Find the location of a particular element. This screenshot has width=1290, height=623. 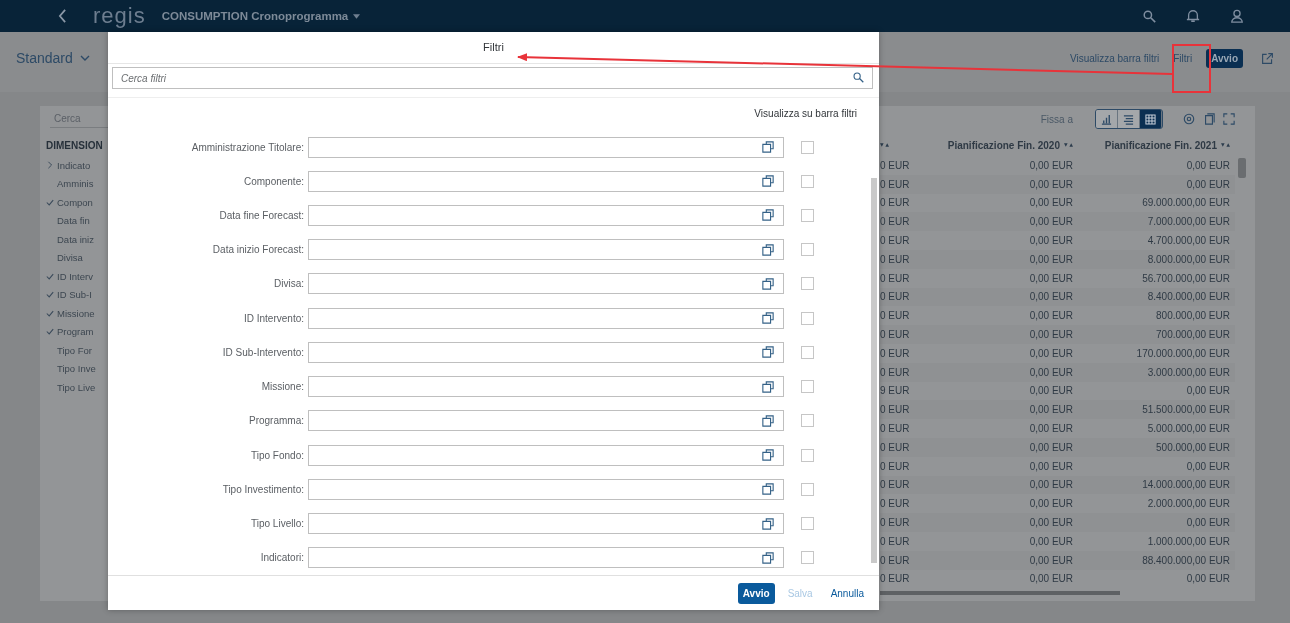

share-icon is located at coordinates (1267, 58).